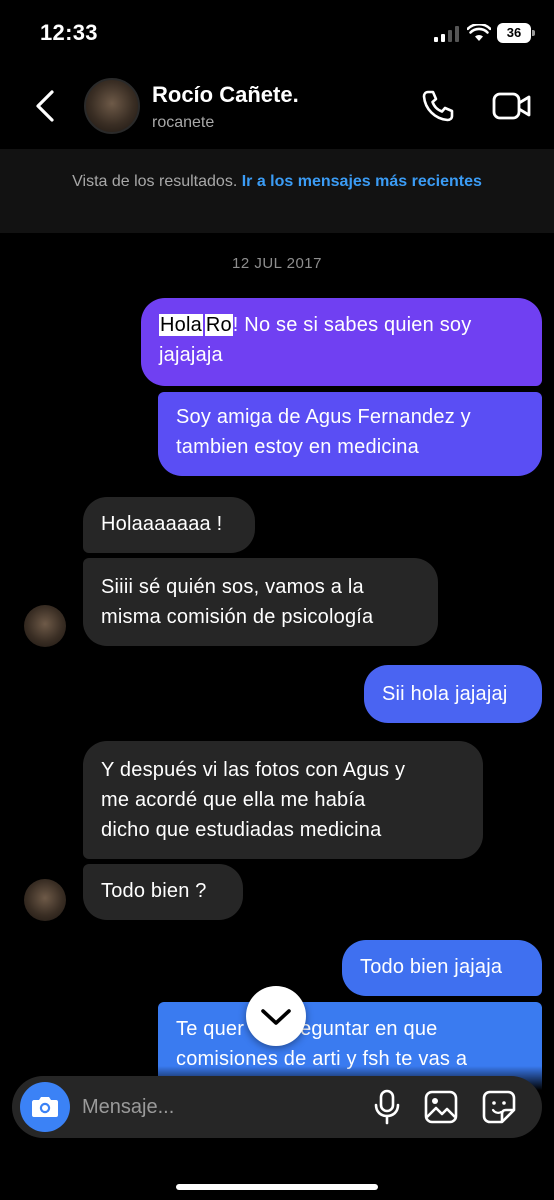 The image size is (554, 1200). I want to click on contact-name: Rocío Cañete., so click(225, 95).